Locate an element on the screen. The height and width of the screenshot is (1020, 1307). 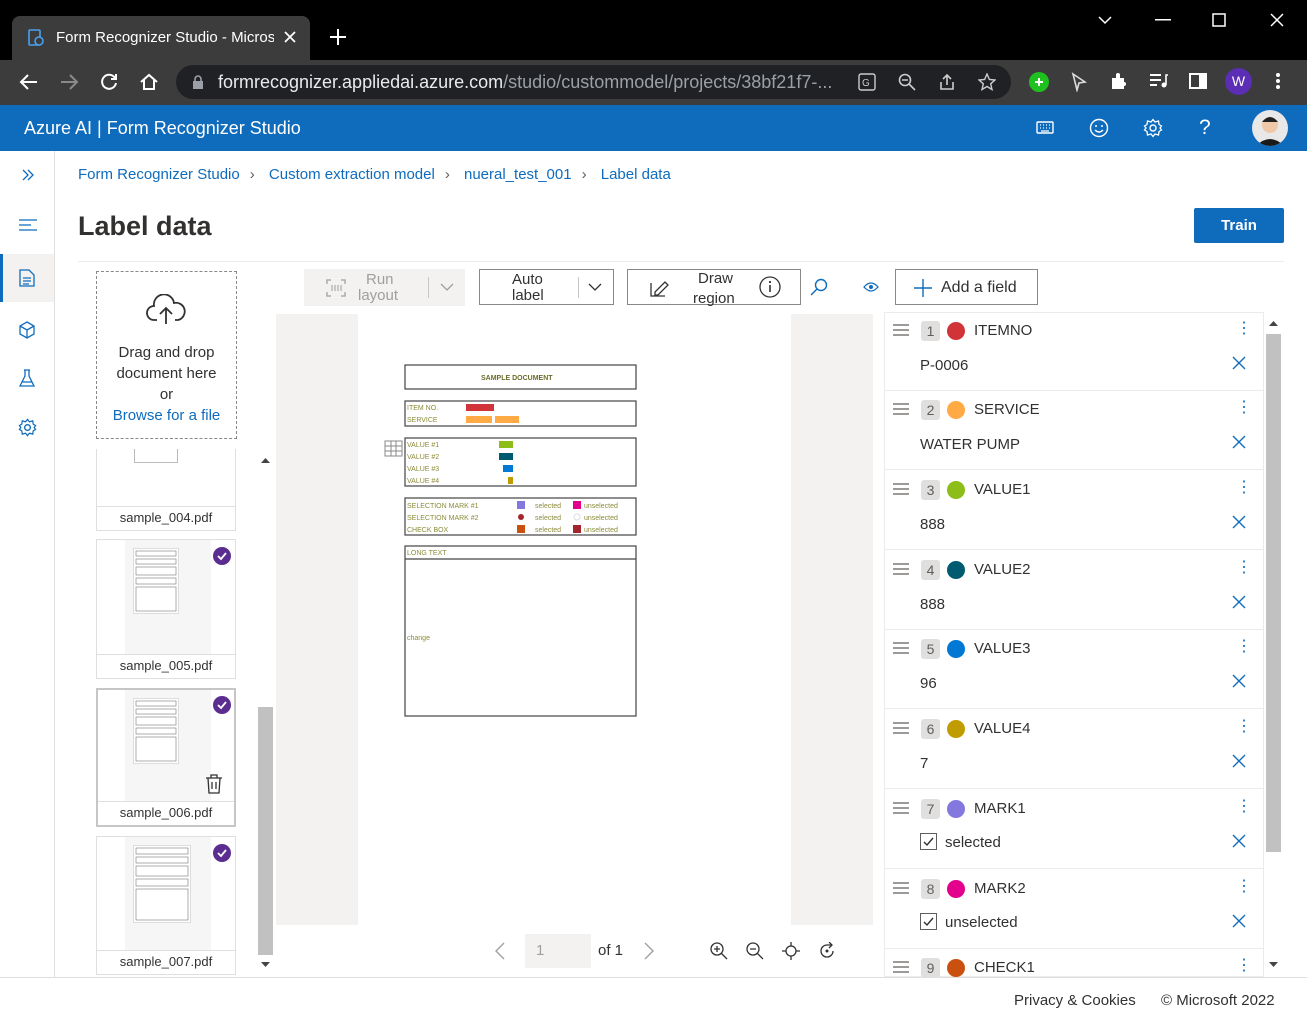
field-value: unselected is located at coordinates (981, 922).